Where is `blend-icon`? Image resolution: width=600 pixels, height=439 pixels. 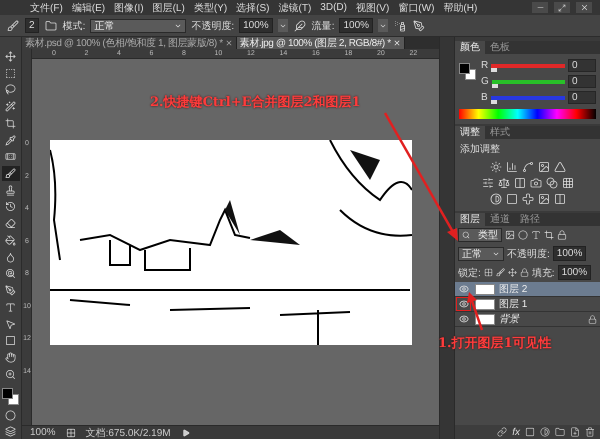
blend-icon is located at coordinates (552, 183).